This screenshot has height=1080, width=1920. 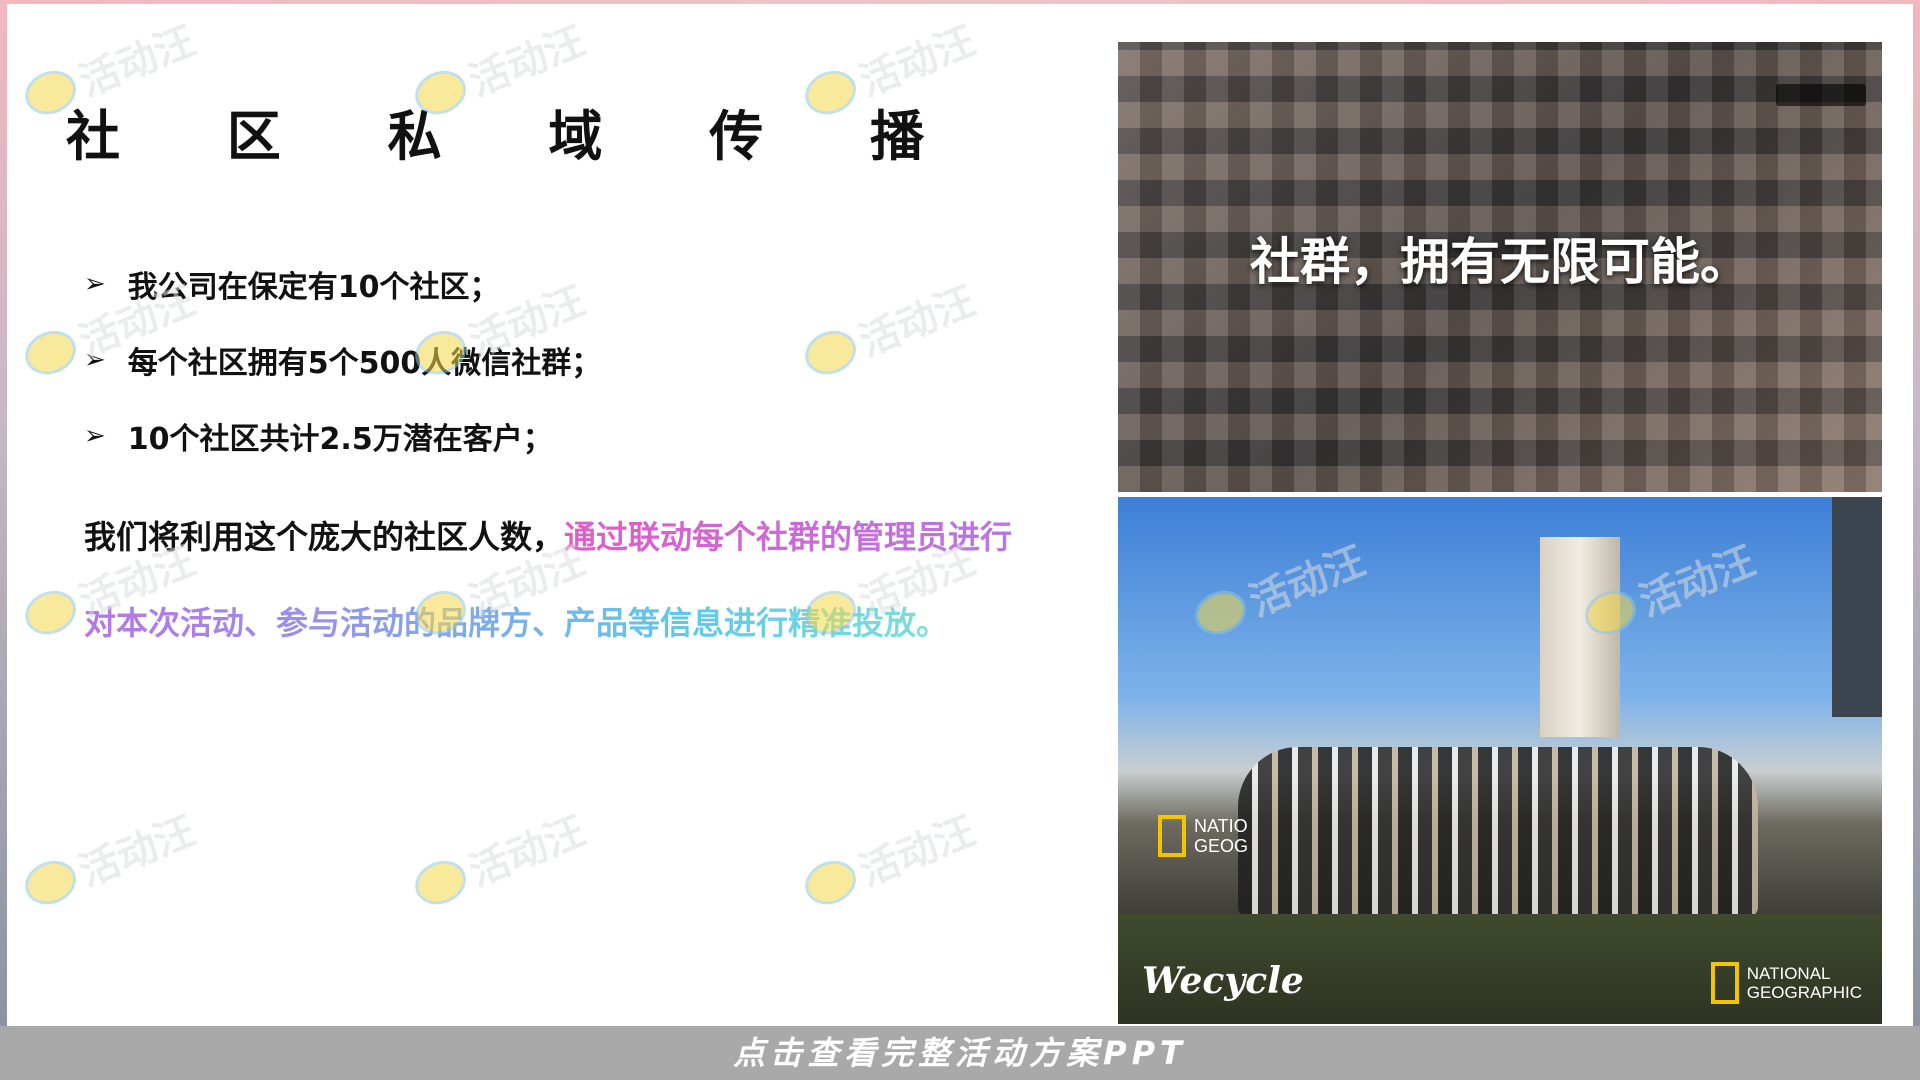 I want to click on bullet-item: ➢ 10个社区共计2.5万潜在客户；, so click(x=318, y=436).